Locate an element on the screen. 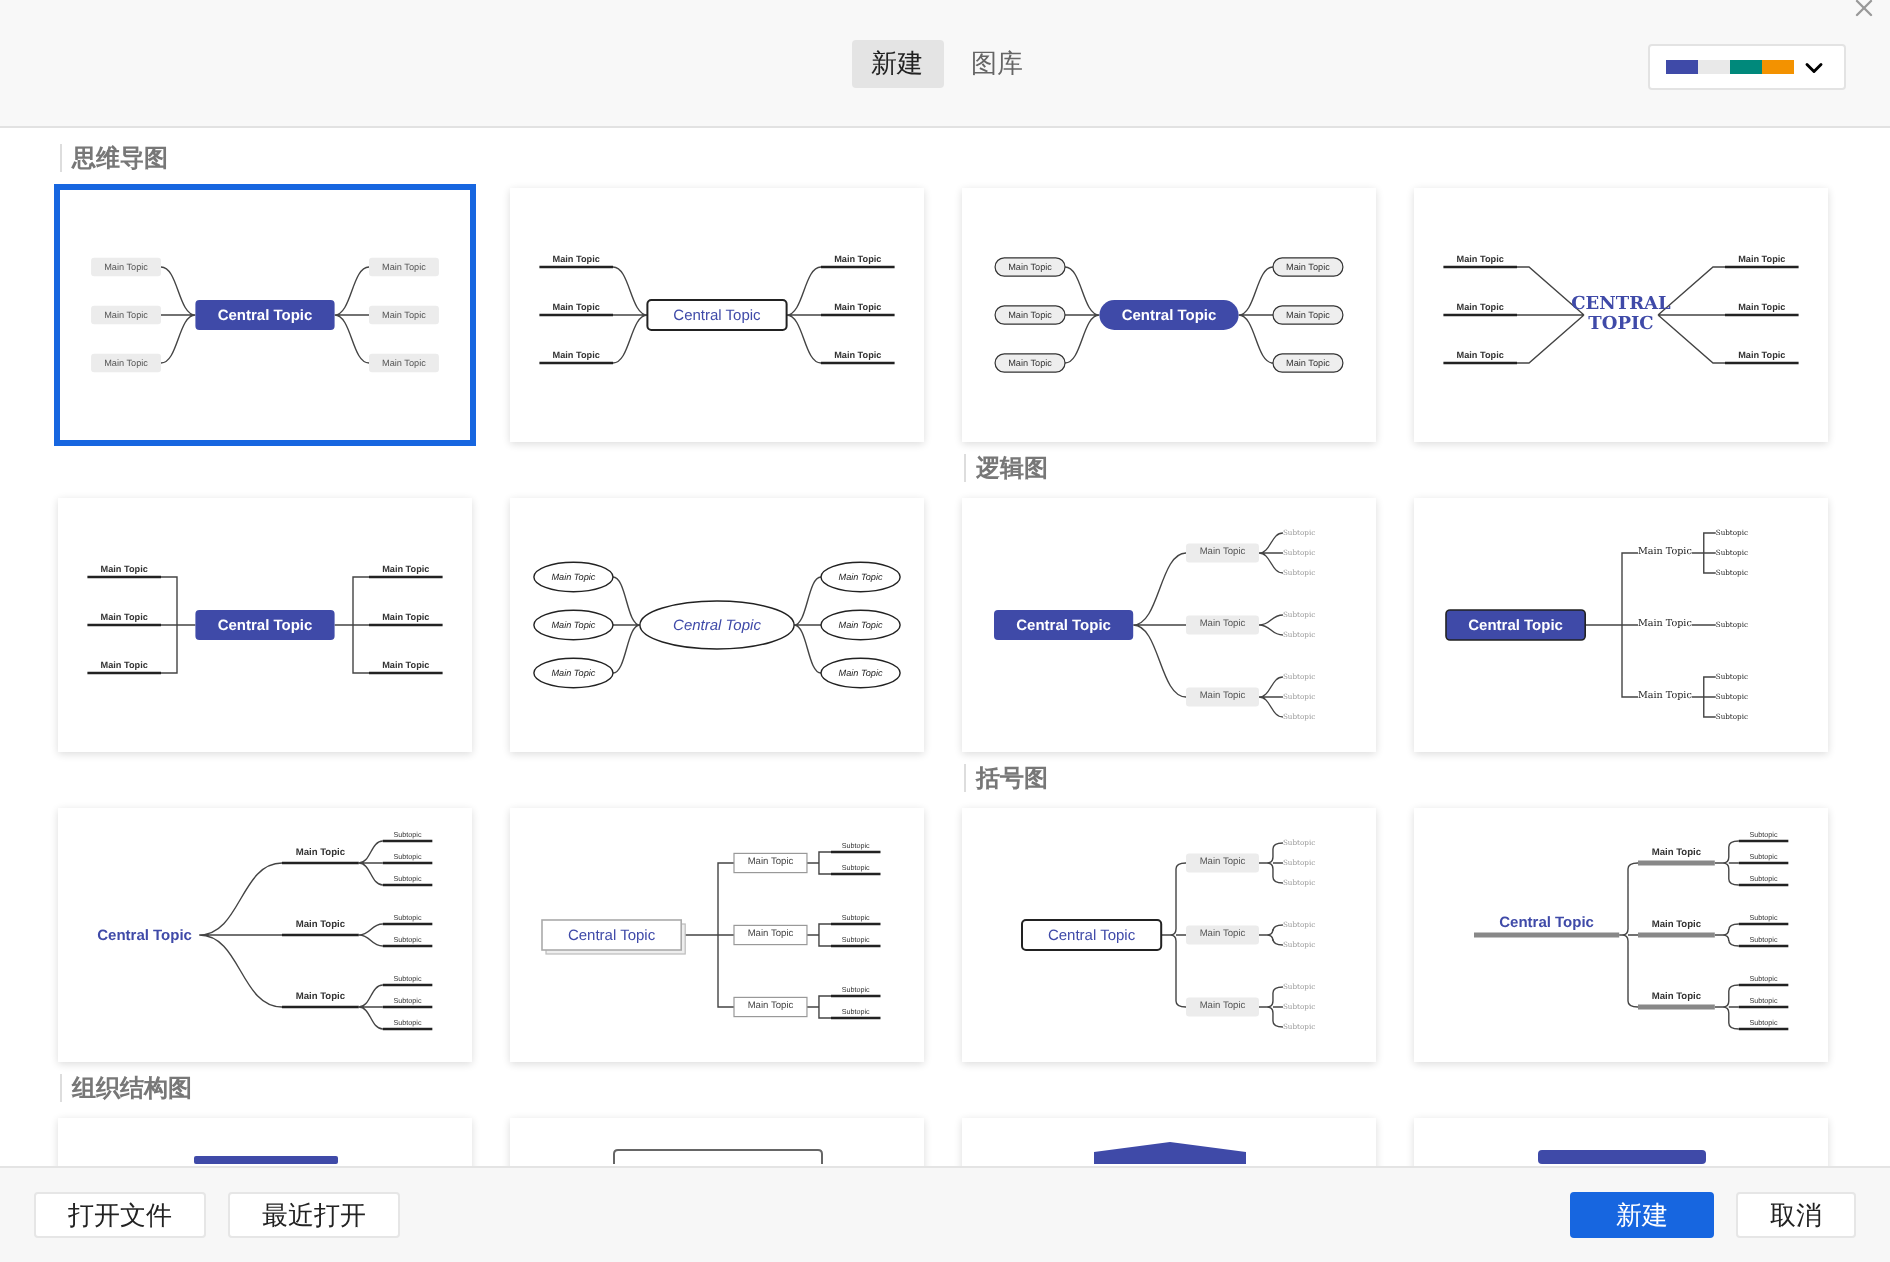 This screenshot has width=1890, height=1262. section-heading: 括号图 is located at coordinates (1006, 778).